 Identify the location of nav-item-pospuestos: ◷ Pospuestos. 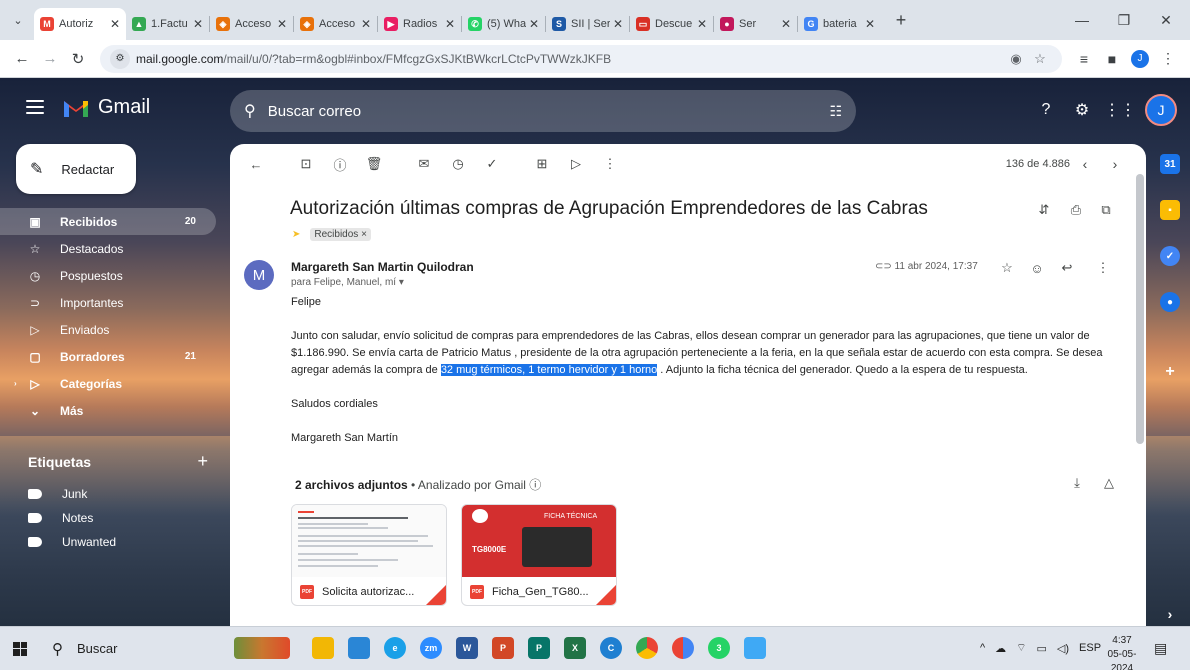
(108, 275).